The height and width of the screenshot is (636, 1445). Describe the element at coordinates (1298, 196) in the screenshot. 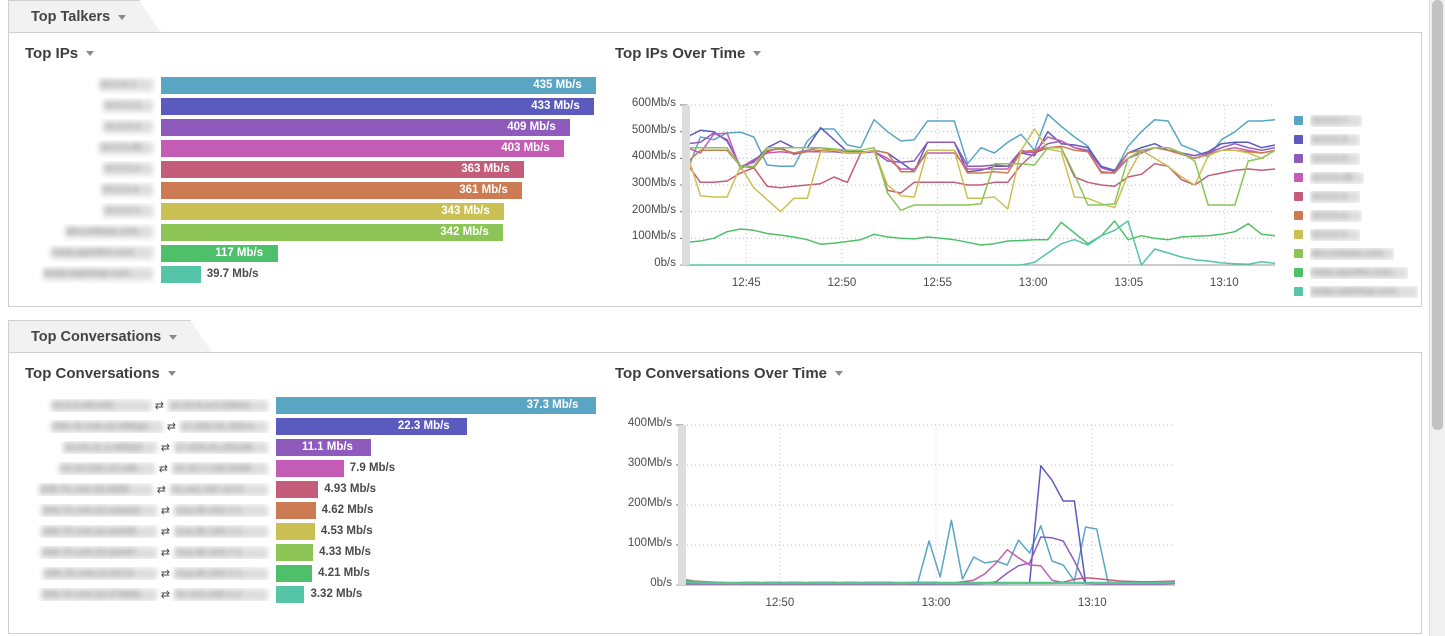

I see `legend-color-swatch` at that location.